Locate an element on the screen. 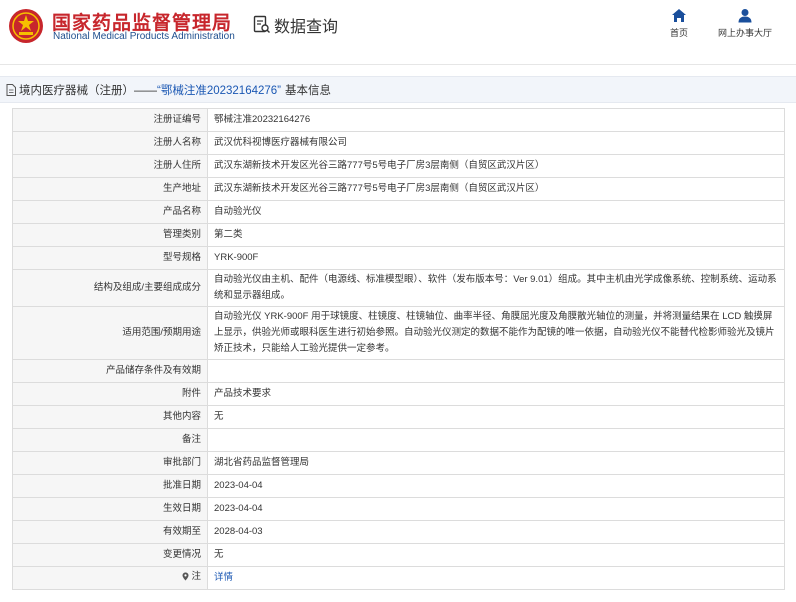 This screenshot has width=796, height=602. data-query-title: 数据查询 is located at coordinates (295, 25).